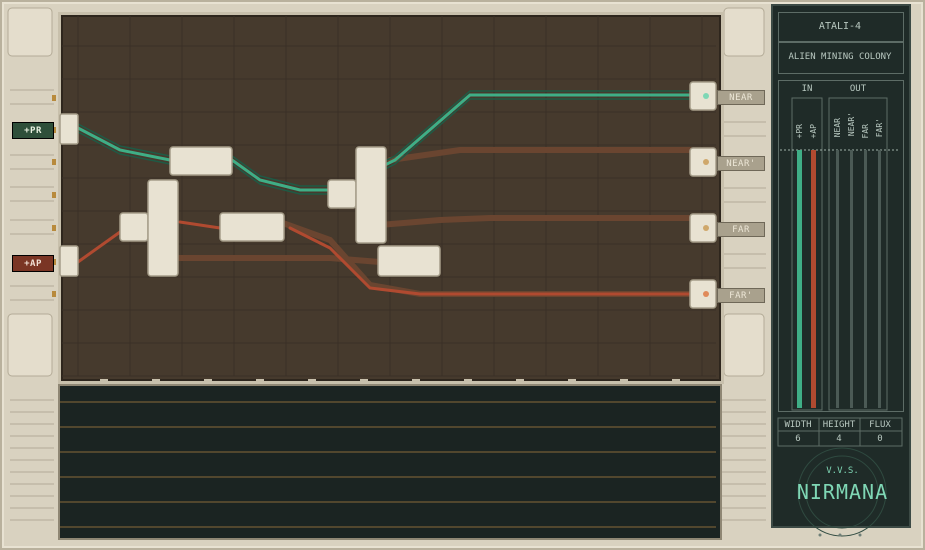  Describe the element at coordinates (839, 439) in the screenshot. I see `stat-height-value: 4` at that location.